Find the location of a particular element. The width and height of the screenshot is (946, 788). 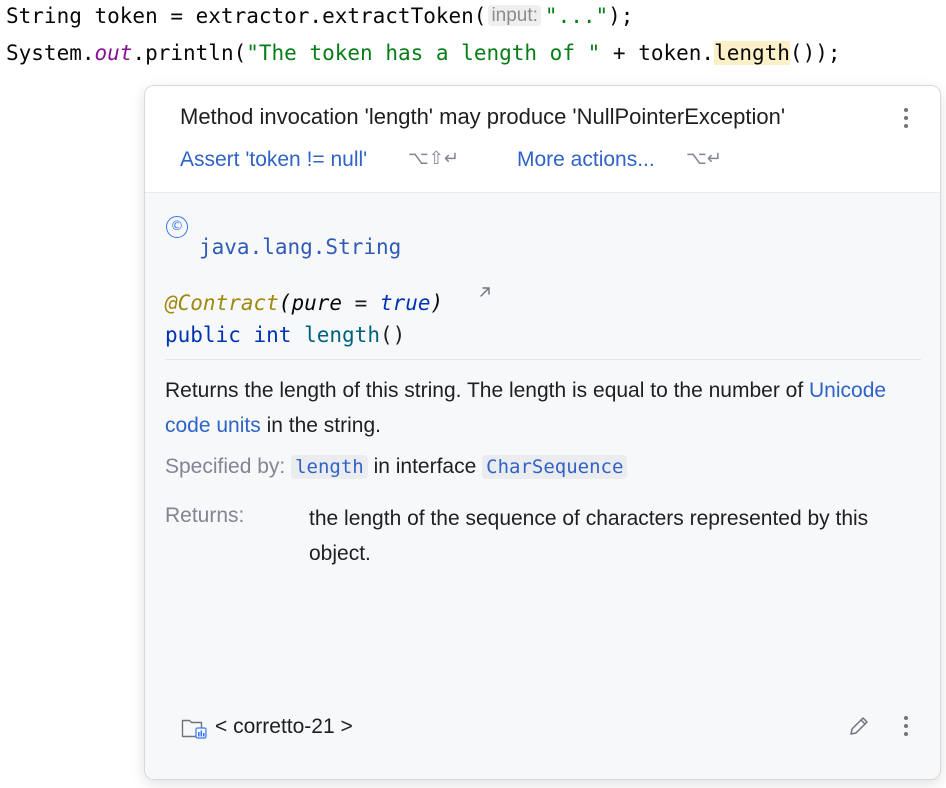

method-name: length is located at coordinates (342, 335).